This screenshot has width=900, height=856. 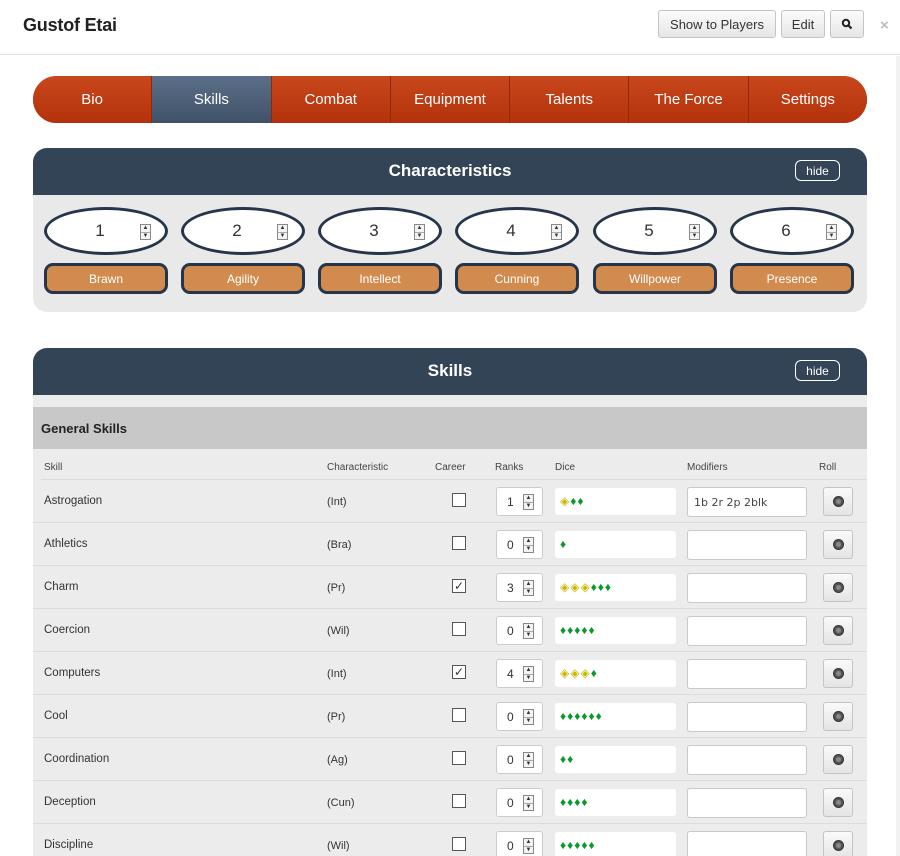 I want to click on characteristic-value: 4, so click(x=511, y=230).